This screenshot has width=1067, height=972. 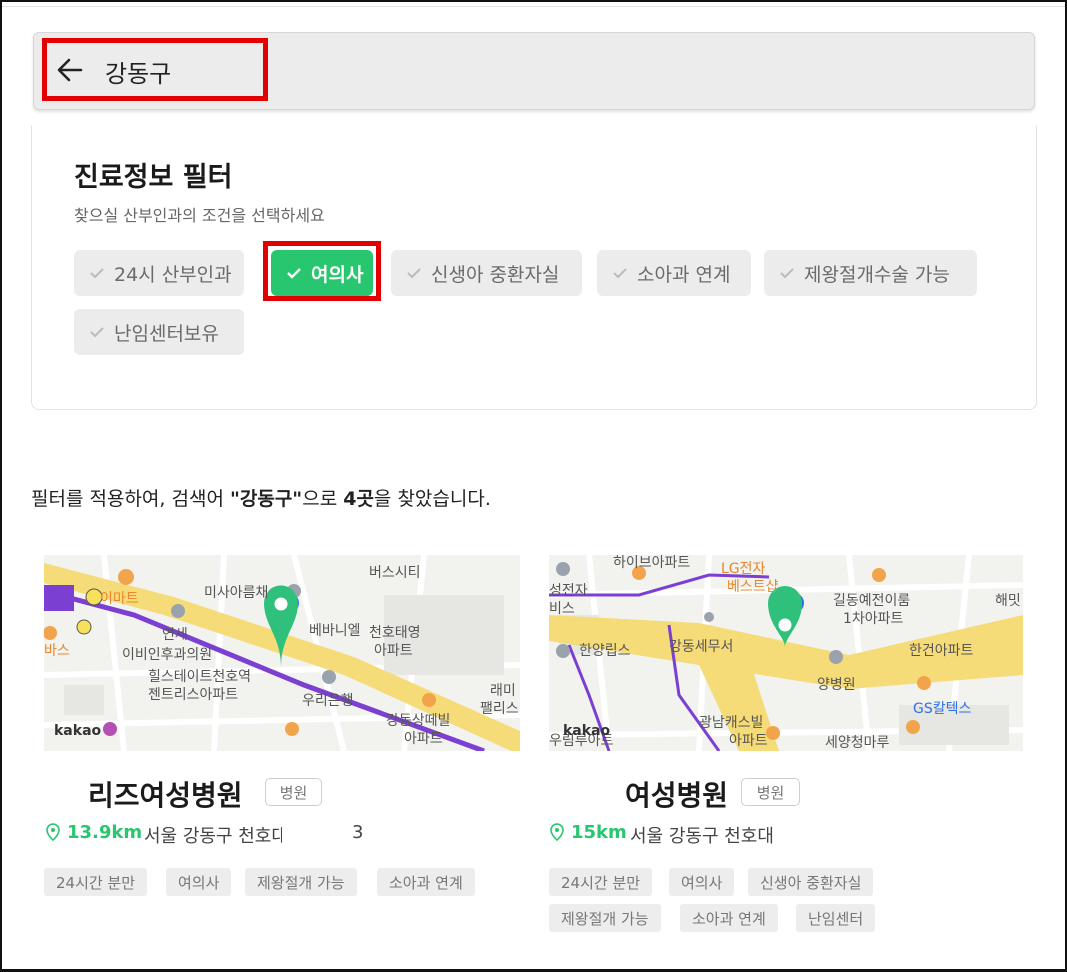 I want to click on map-label: 세양청마루, so click(x=857, y=743).